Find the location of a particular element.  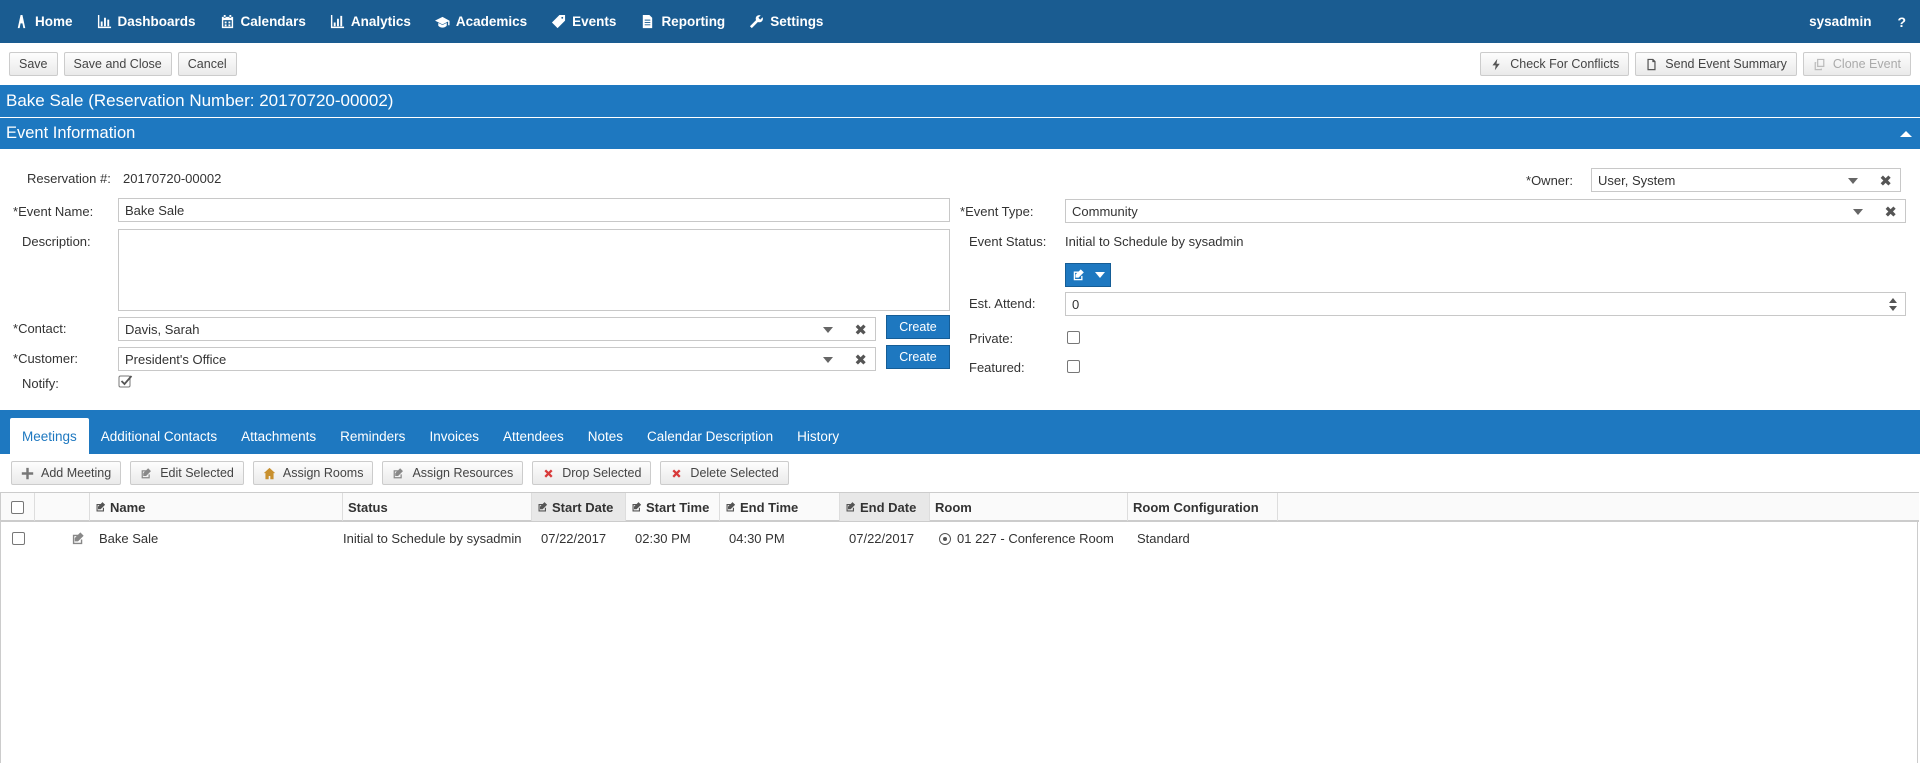

description-textarea is located at coordinates (534, 270).